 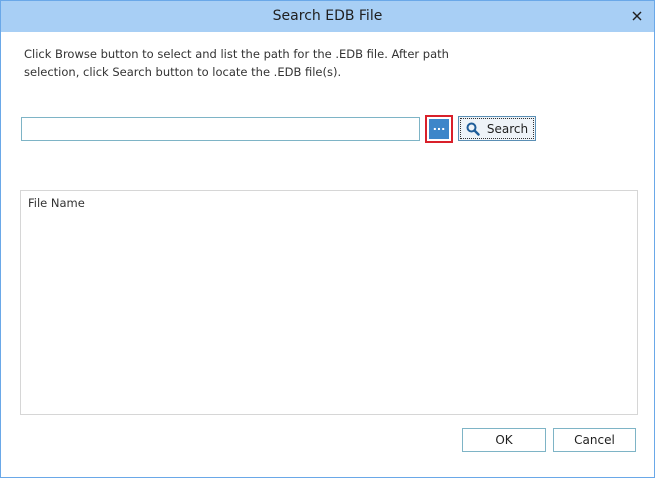 I want to click on title-bar: Search EDB File, so click(x=327, y=16).